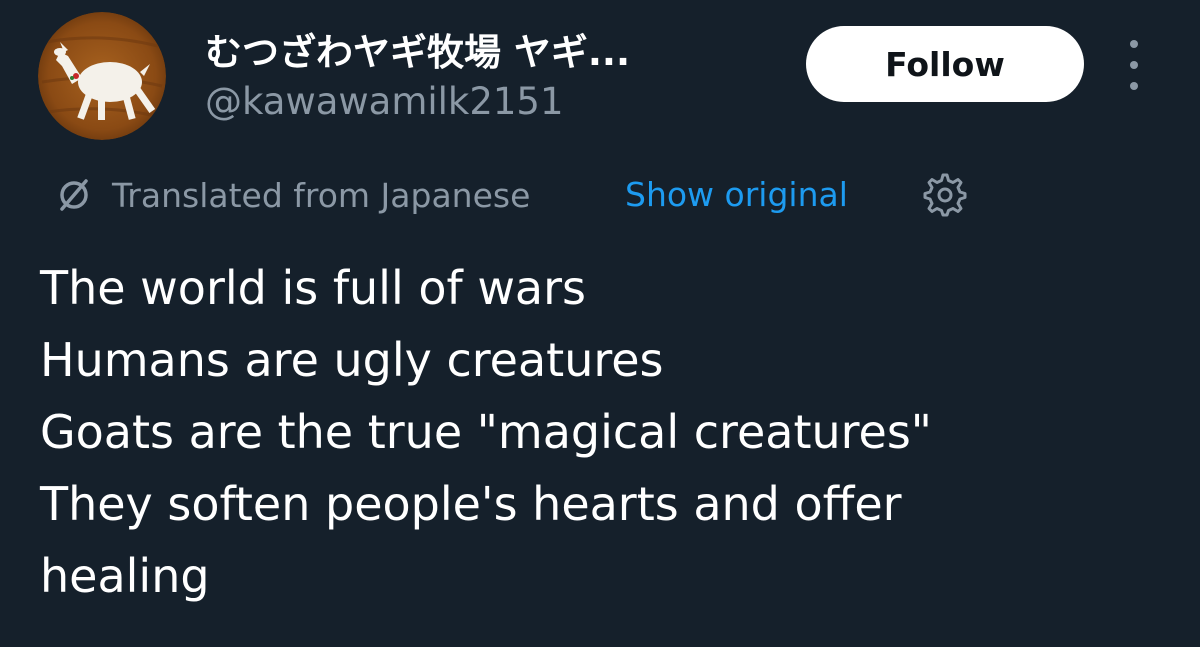 The width and height of the screenshot is (1200, 647). I want to click on gear-icon, so click(945, 195).